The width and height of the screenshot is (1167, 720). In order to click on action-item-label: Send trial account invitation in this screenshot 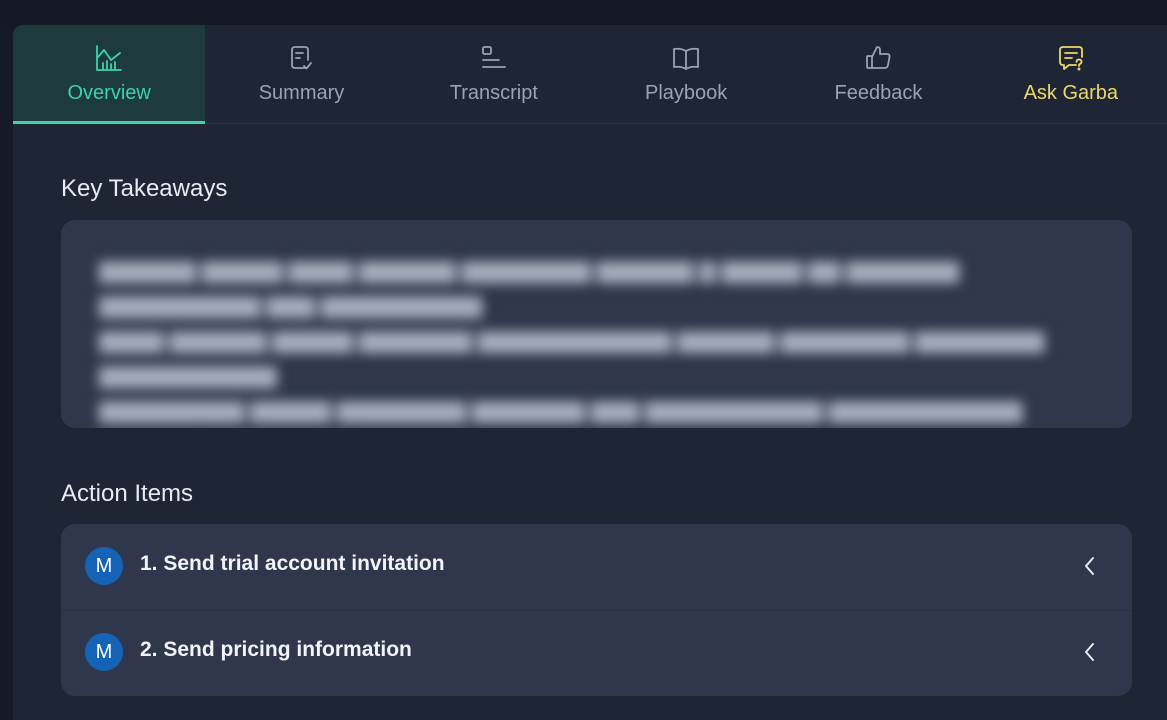, I will do `click(304, 563)`.